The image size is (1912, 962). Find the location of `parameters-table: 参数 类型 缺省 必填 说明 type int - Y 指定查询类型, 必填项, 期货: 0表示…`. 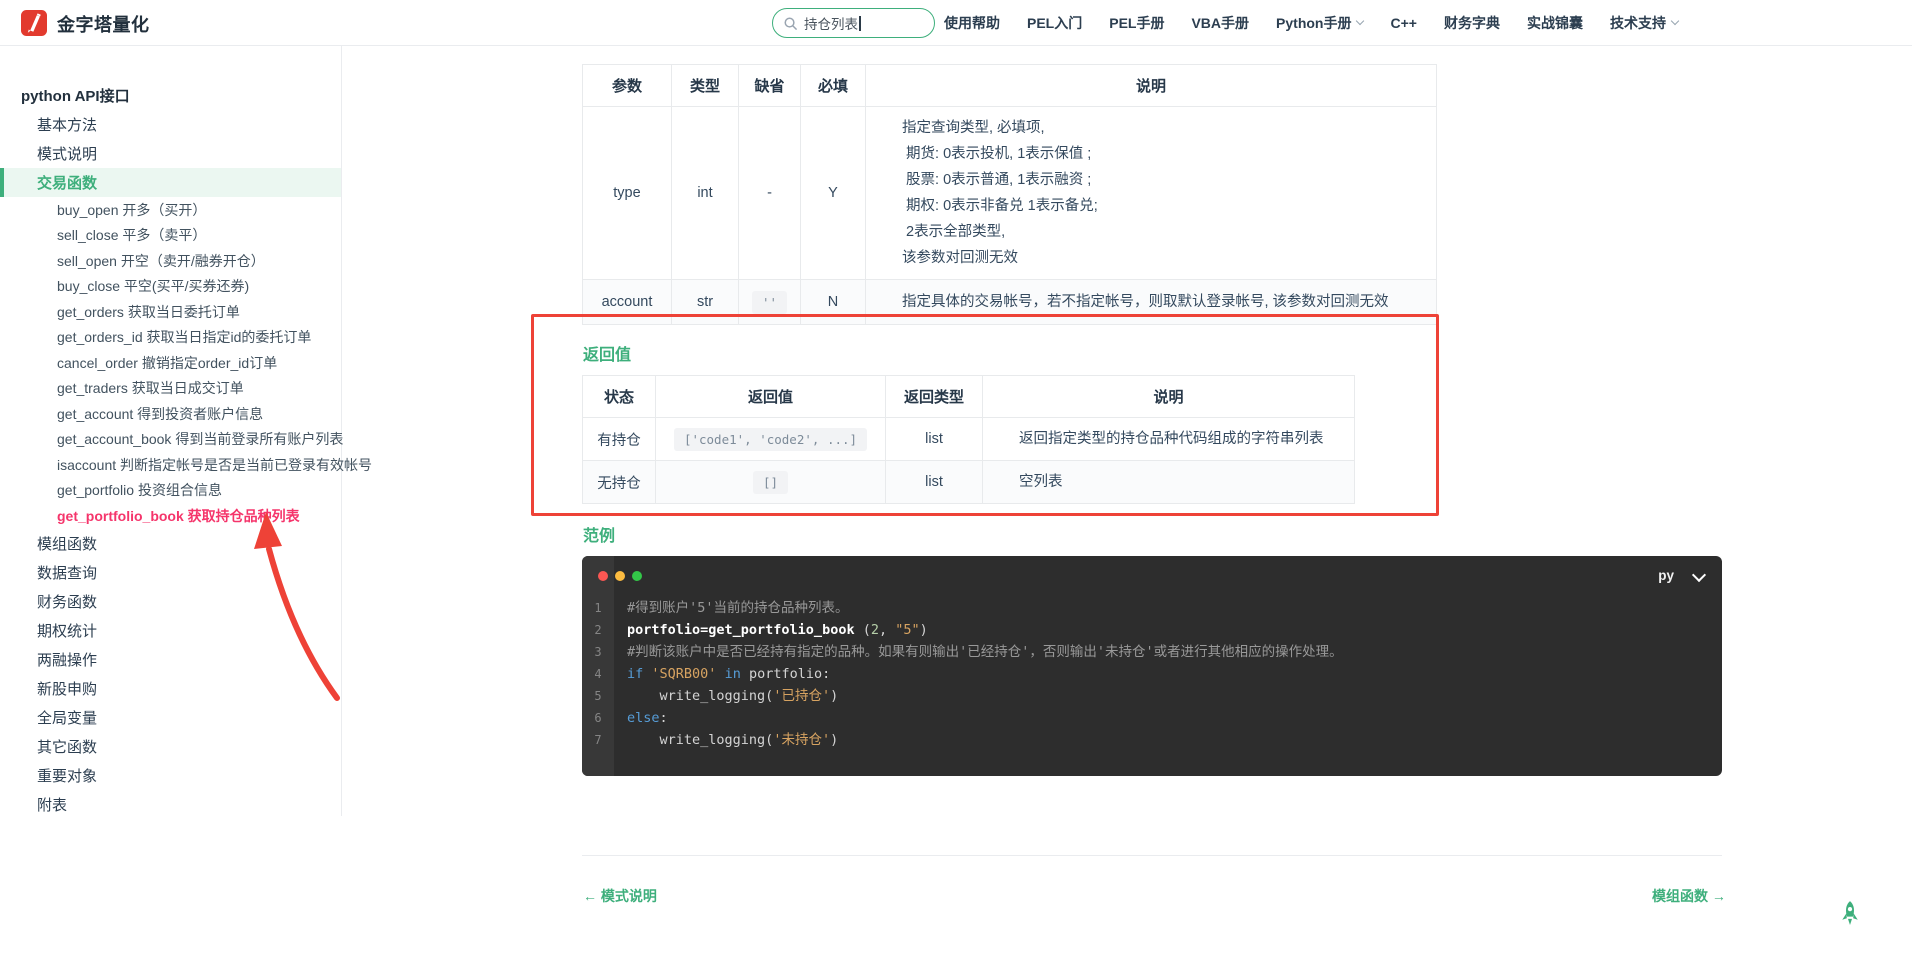

parameters-table: 参数 类型 缺省 必填 说明 type int - Y 指定查询类型, 必填项, 期货: 0表示… is located at coordinates (1009, 194).